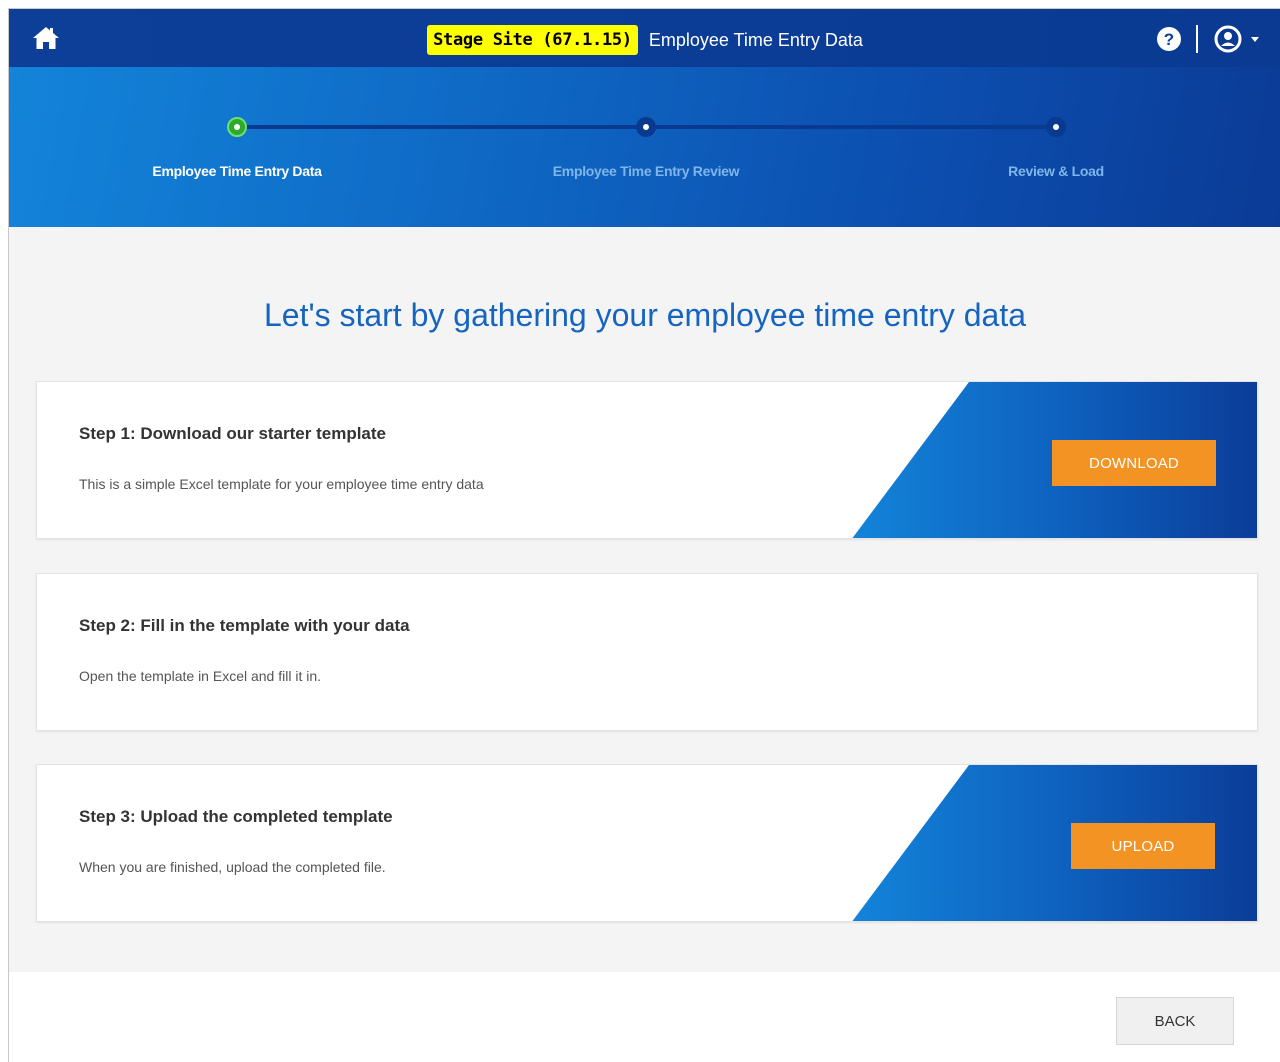 The image size is (1280, 1062). I want to click on help-button: ?, so click(1169, 39).